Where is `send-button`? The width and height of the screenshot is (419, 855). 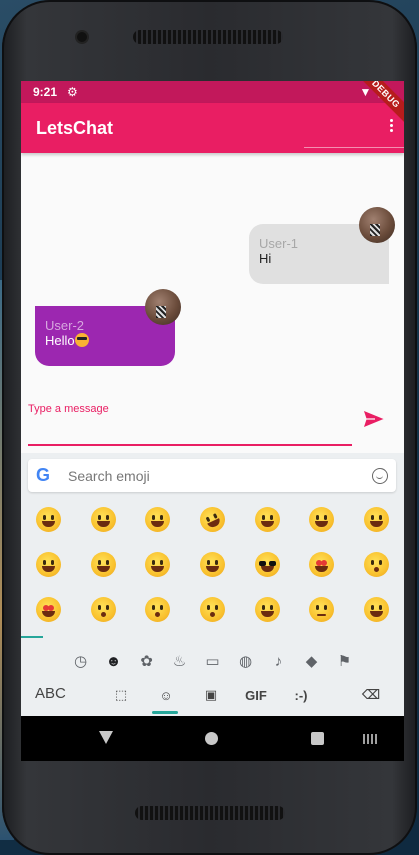 send-button is located at coordinates (374, 419).